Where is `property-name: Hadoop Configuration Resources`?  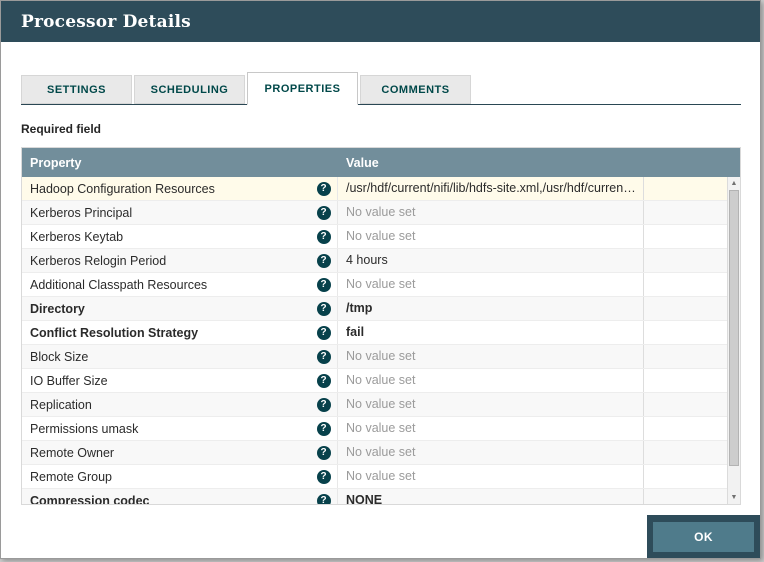 property-name: Hadoop Configuration Resources is located at coordinates (122, 188).